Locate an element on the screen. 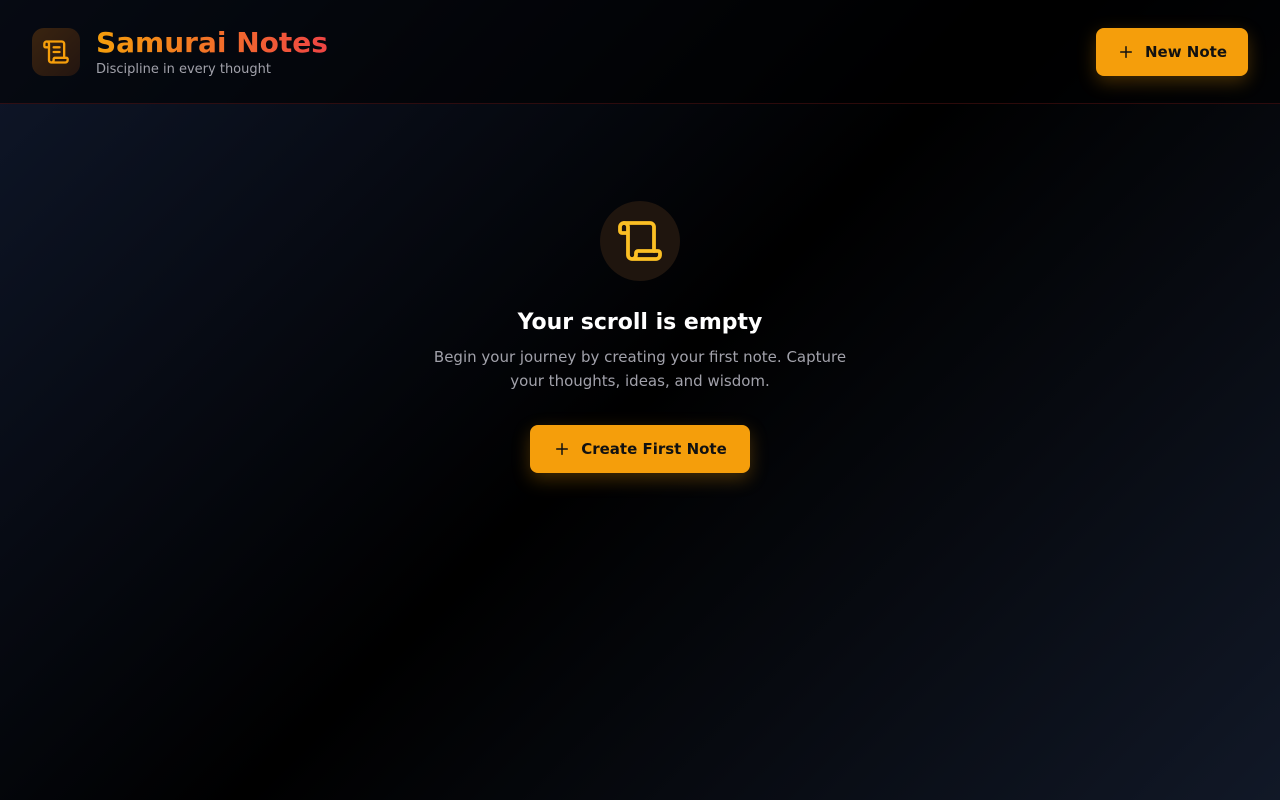 The image size is (1280, 800). app-subtitle: Discipline in every thought is located at coordinates (183, 69).